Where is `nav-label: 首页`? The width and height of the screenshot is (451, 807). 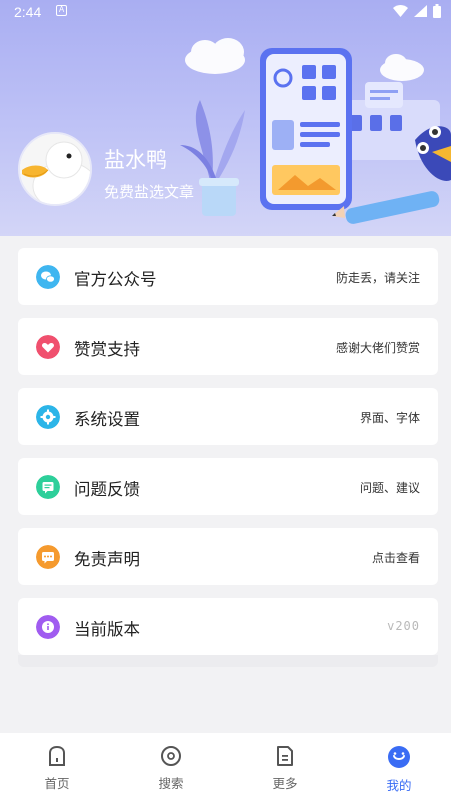 nav-label: 首页 is located at coordinates (57, 783).